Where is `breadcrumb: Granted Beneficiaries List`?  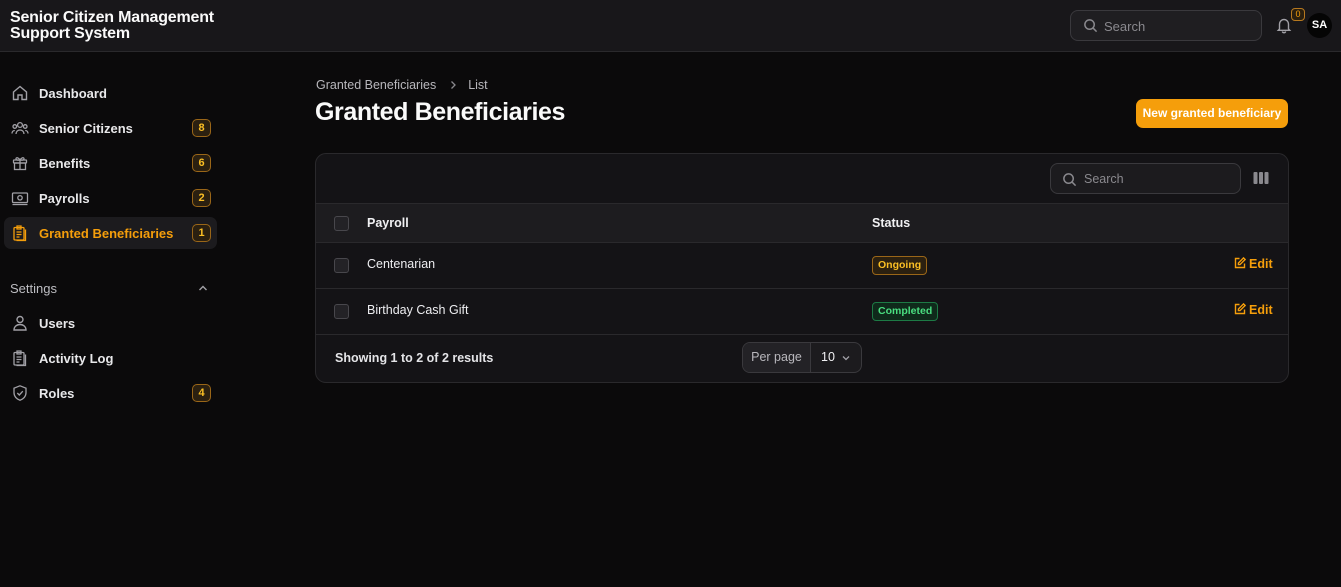 breadcrumb: Granted Beneficiaries List is located at coordinates (402, 85).